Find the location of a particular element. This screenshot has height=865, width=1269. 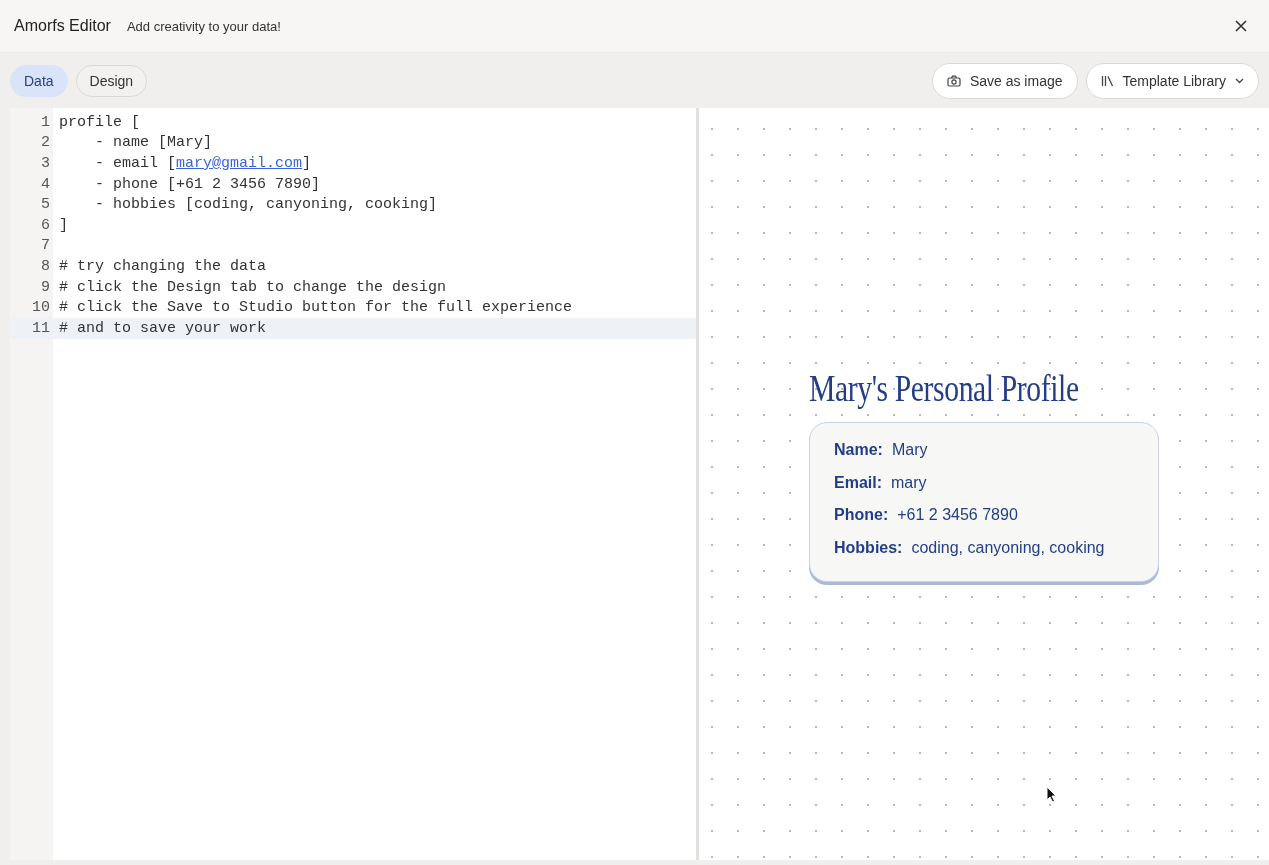

tab: Design is located at coordinates (111, 80).